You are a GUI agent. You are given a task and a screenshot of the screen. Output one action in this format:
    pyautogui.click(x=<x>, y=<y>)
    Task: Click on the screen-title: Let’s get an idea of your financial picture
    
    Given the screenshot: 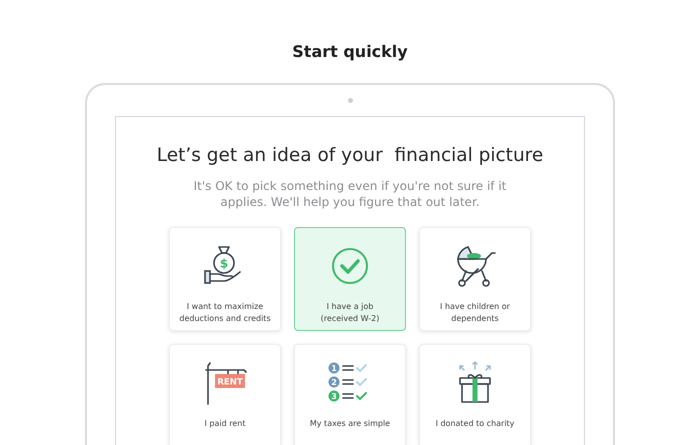 What is the action you would take?
    pyautogui.click(x=350, y=155)
    